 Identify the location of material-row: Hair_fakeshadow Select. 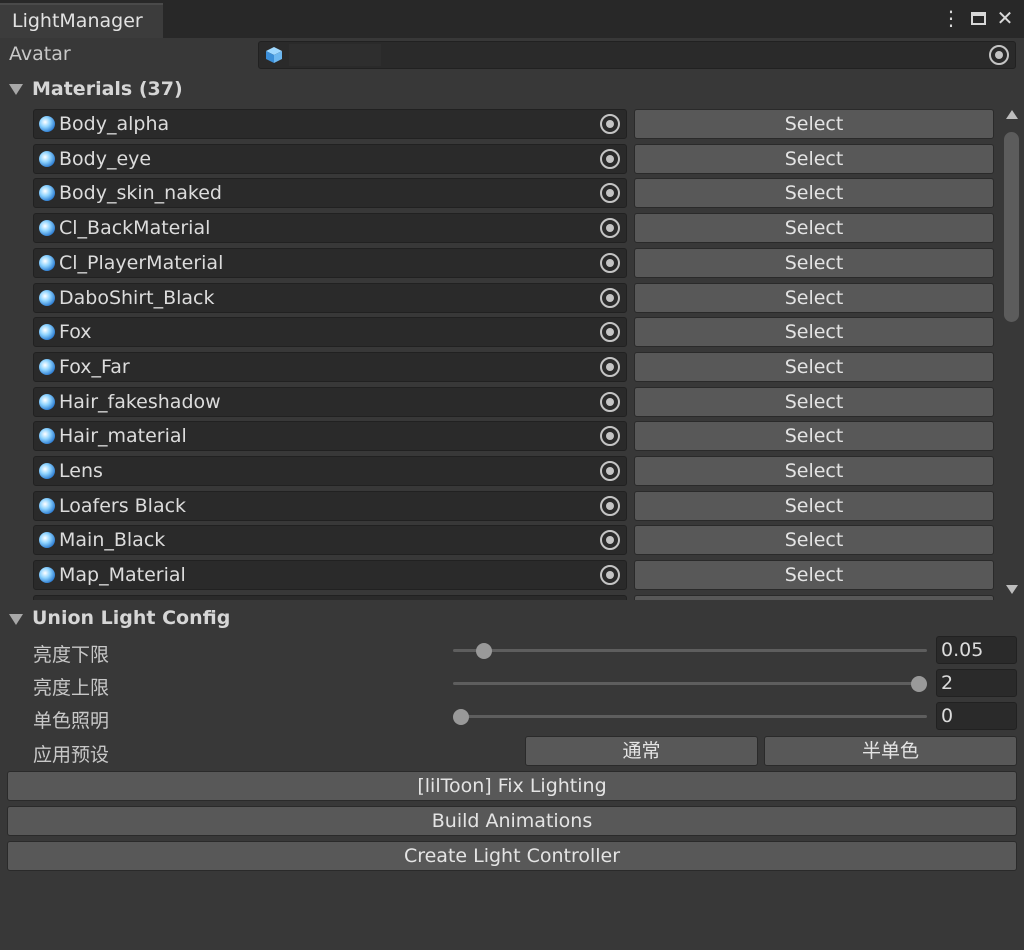
(500, 402).